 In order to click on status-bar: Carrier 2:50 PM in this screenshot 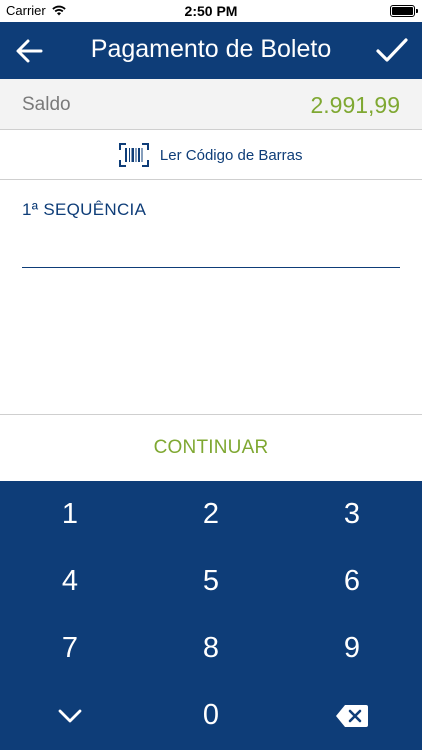, I will do `click(211, 11)`.